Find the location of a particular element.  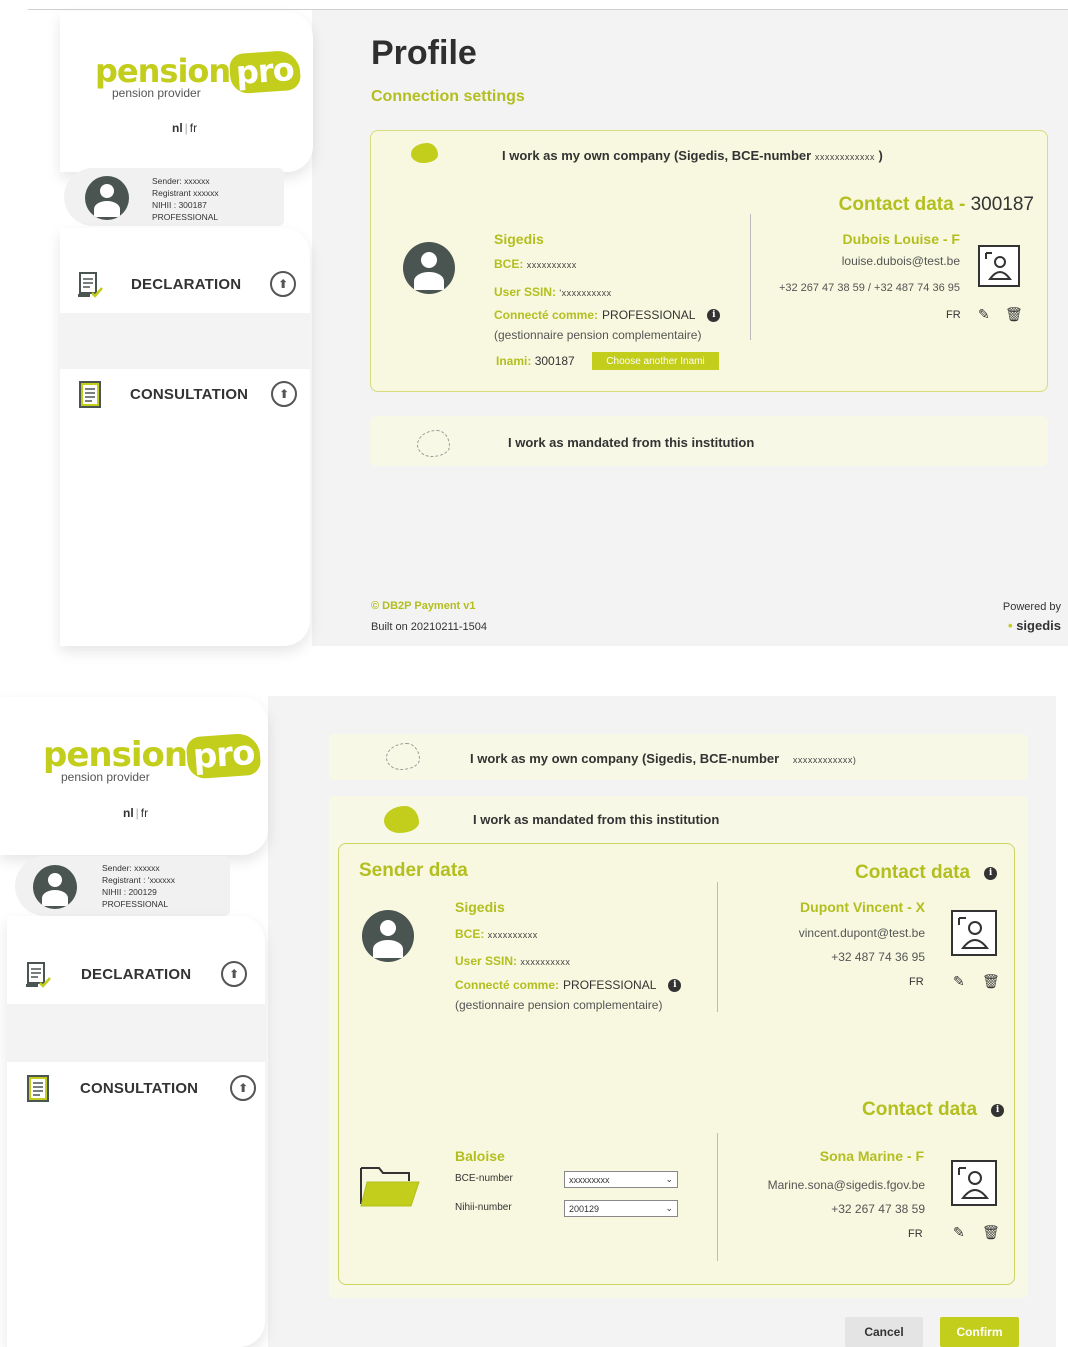

ssin-value: xxxxxxxxxx is located at coordinates (545, 962).